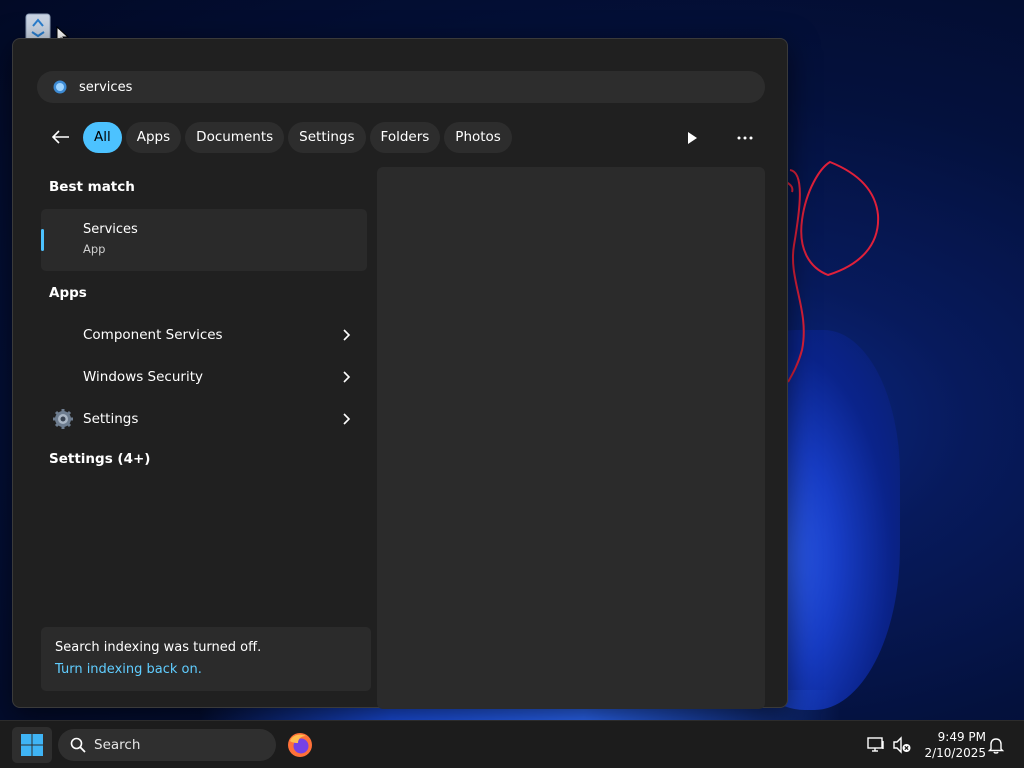 The width and height of the screenshot is (1024, 768). Describe the element at coordinates (512, 744) in the screenshot. I see `taskbar: Search 9:49 PM 2/10/2025` at that location.